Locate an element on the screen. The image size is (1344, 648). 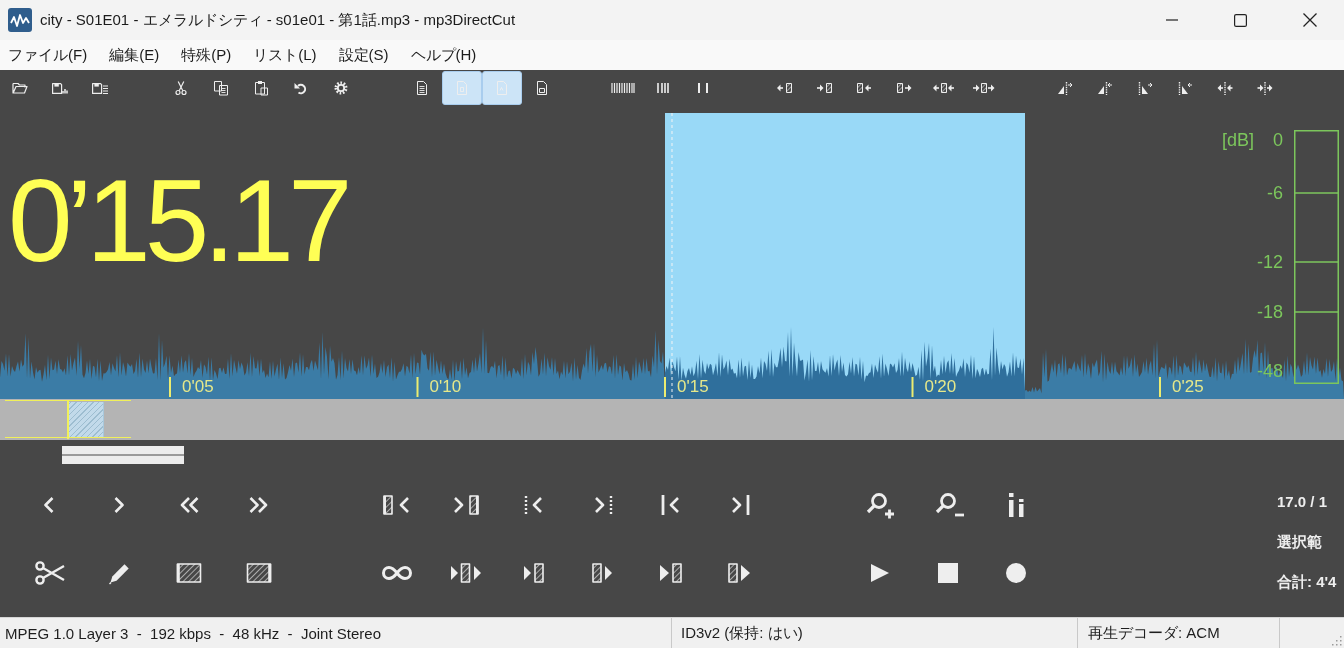
scroll-thumb is located at coordinates (123, 455).